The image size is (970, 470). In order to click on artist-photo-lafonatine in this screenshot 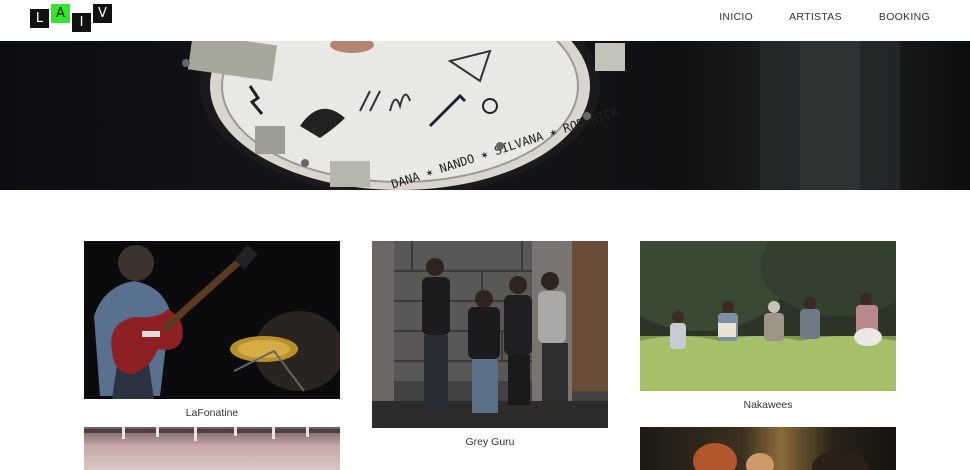, I will do `click(212, 320)`.